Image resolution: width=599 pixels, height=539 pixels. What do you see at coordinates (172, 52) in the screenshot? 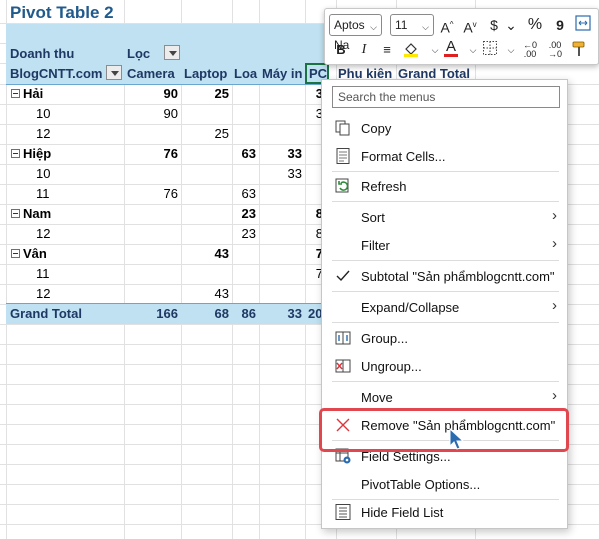
I see `column-filter-dropdown` at bounding box center [172, 52].